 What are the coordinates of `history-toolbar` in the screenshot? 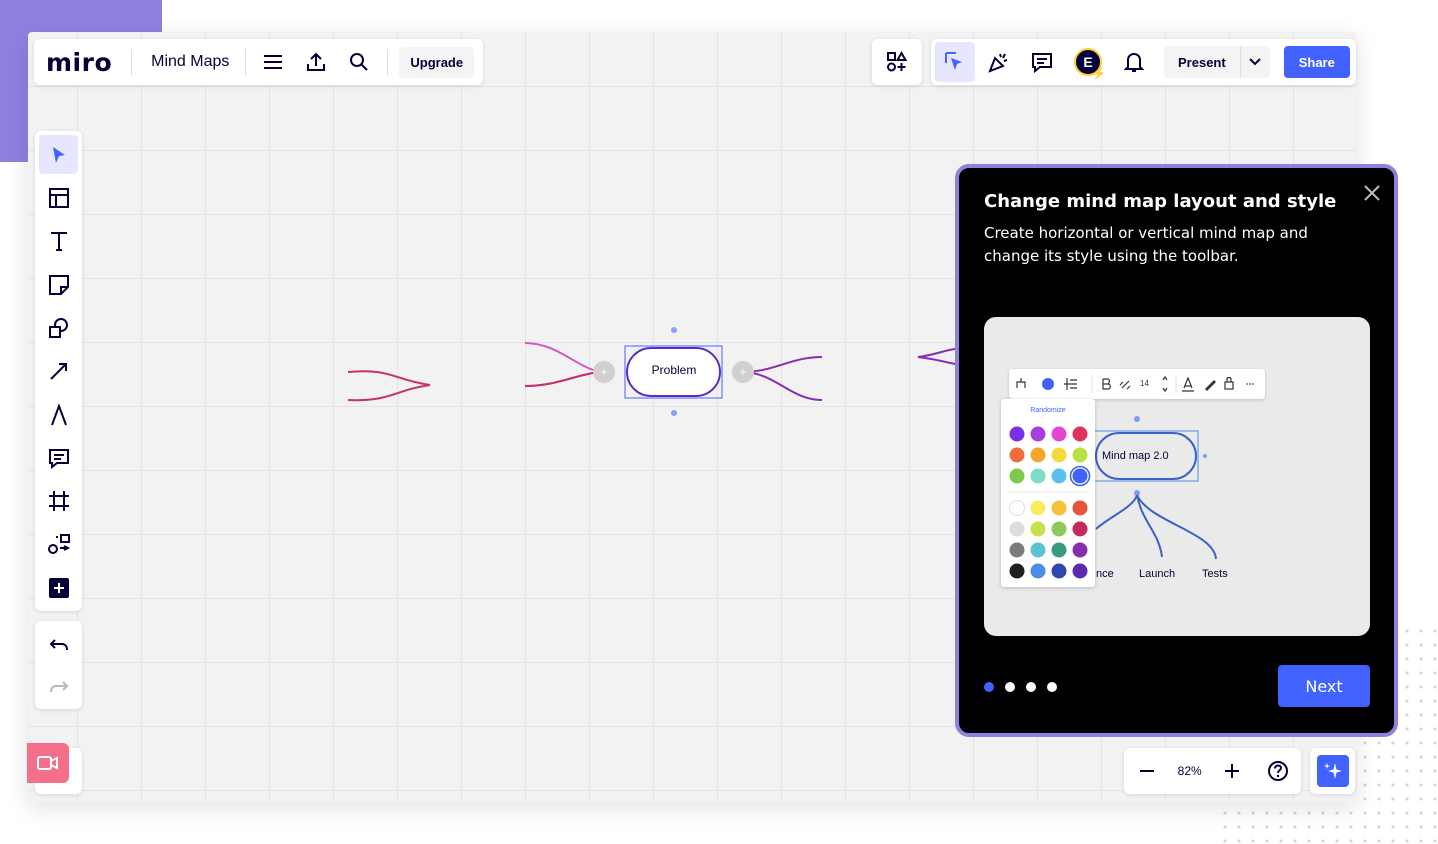 It's located at (58, 665).